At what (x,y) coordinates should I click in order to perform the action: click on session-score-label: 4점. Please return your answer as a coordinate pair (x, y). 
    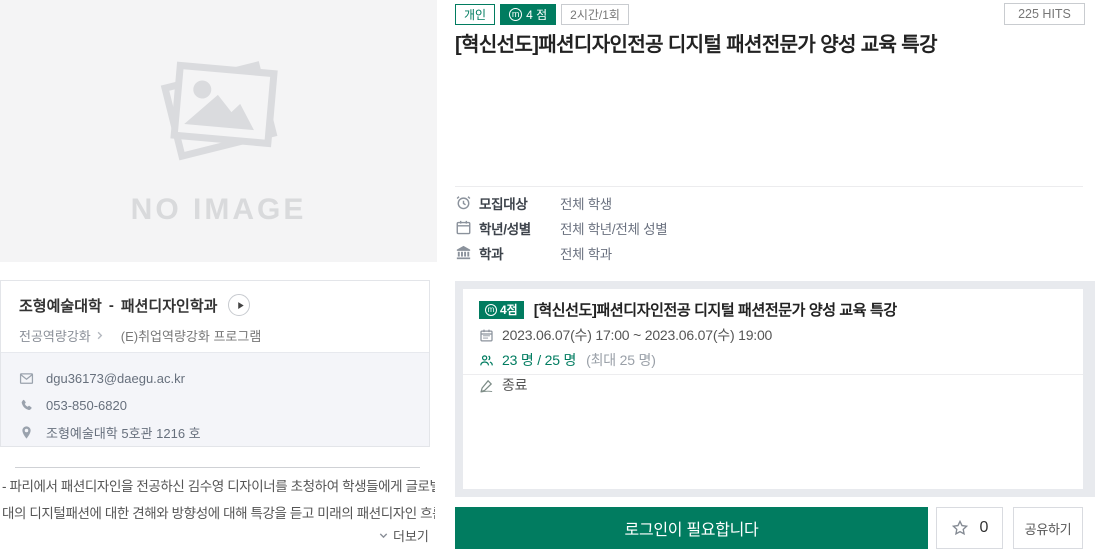
    Looking at the image, I should click on (509, 310).